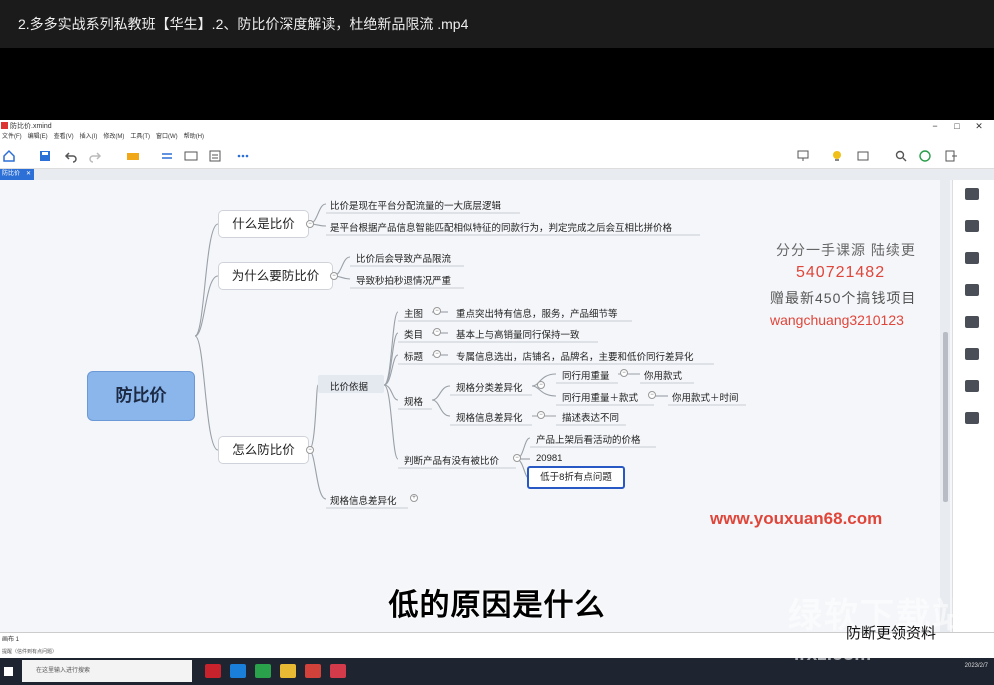 Image resolution: width=994 pixels, height=685 pixels. What do you see at coordinates (10, 640) in the screenshot?
I see `sheet-label: 画布 1` at bounding box center [10, 640].